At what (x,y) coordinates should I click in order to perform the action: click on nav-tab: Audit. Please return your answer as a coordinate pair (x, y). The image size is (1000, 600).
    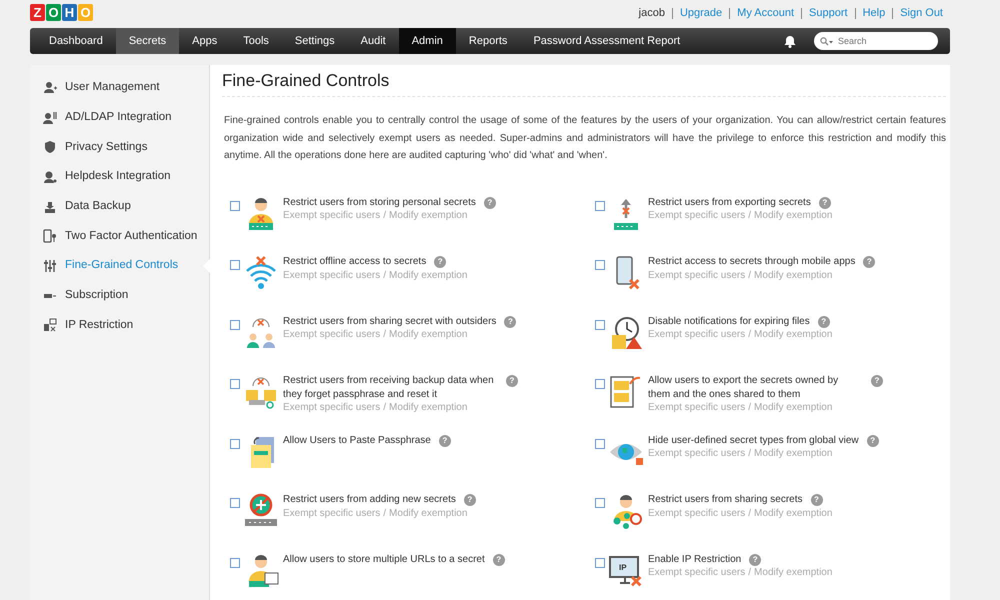
    Looking at the image, I should click on (373, 41).